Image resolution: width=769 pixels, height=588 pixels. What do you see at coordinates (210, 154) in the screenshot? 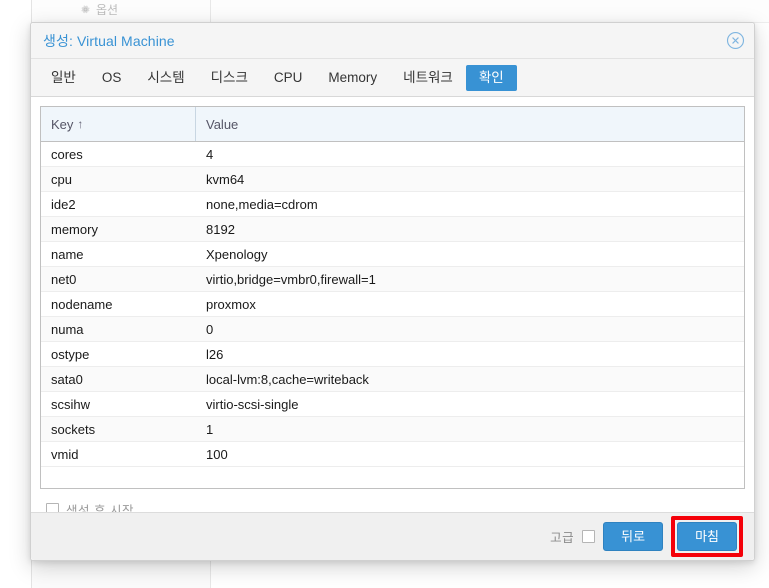
I see `row-value: 4` at bounding box center [210, 154].